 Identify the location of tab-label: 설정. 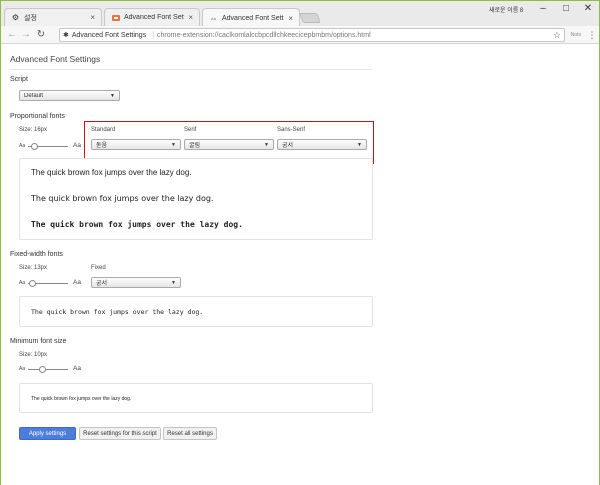
(30, 18).